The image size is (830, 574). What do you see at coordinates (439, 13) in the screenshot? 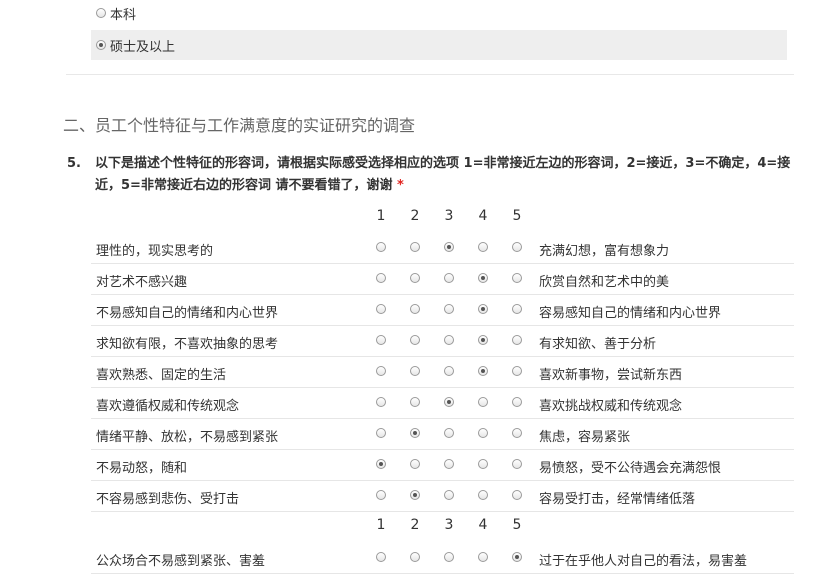
I see `prev-option-undergraduate: 本科` at bounding box center [439, 13].